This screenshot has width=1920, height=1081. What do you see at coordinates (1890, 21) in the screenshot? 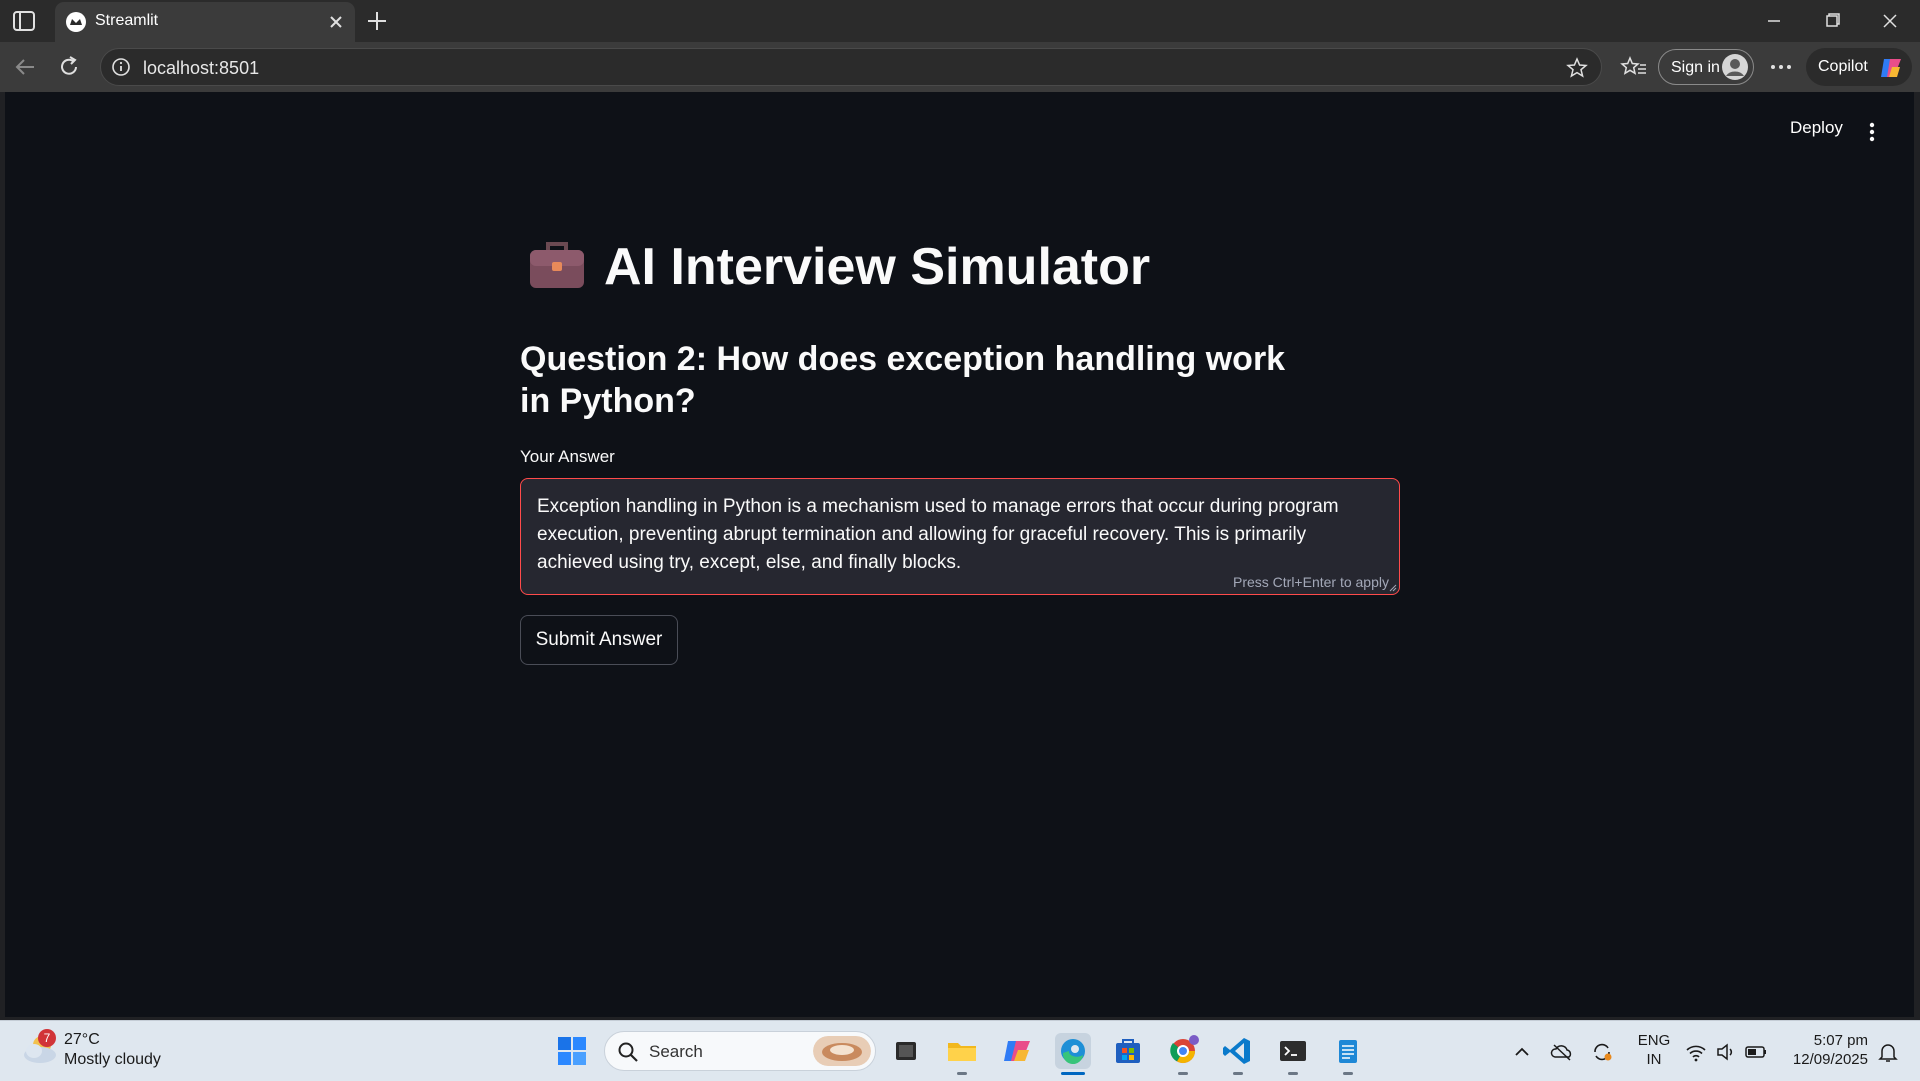
I see `close-window-icon` at bounding box center [1890, 21].